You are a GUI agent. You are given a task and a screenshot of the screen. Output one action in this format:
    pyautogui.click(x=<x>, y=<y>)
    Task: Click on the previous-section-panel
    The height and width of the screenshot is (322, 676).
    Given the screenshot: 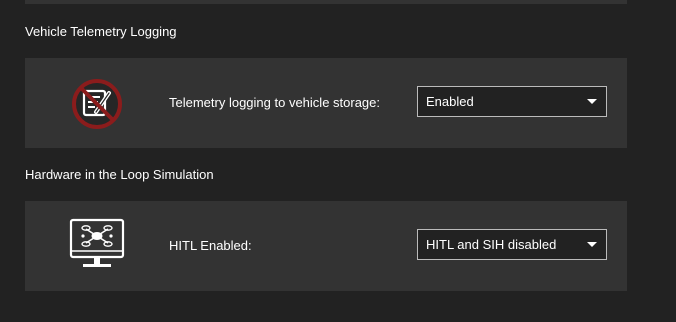 What is the action you would take?
    pyautogui.click(x=326, y=2)
    